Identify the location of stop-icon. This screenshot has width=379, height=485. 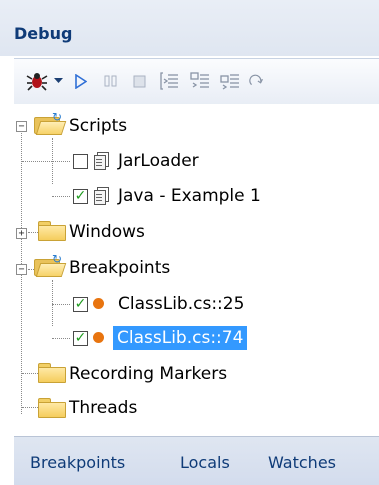
(139, 81).